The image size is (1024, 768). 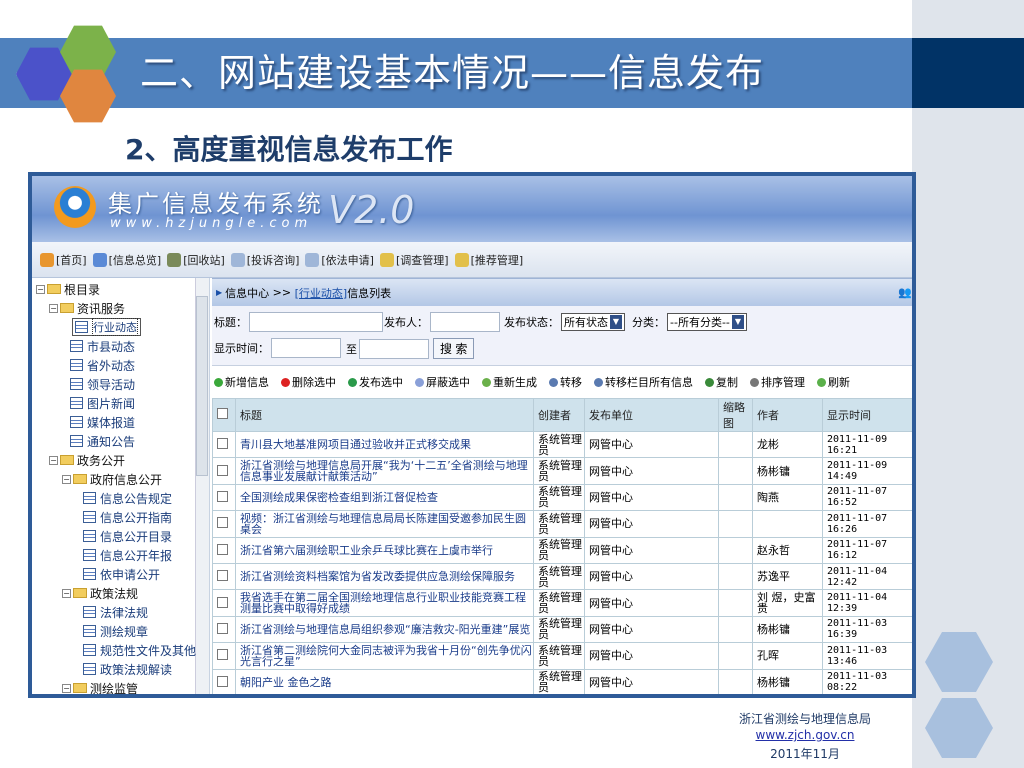 What do you see at coordinates (101, 308) in the screenshot?
I see `tree-node-label: 资讯服务` at bounding box center [101, 308].